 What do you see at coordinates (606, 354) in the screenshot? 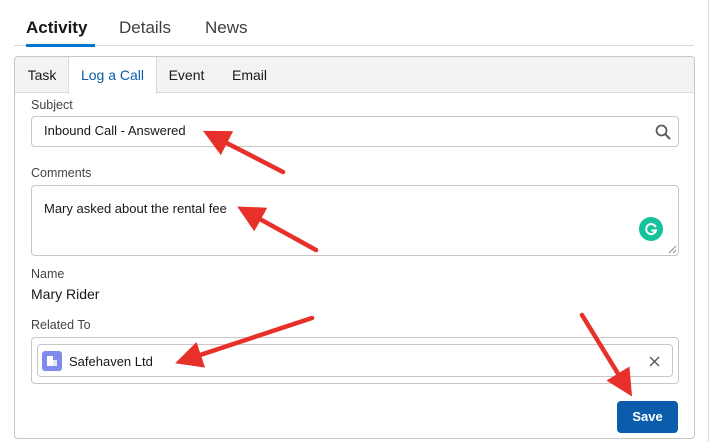
I see `arrow-save` at bounding box center [606, 354].